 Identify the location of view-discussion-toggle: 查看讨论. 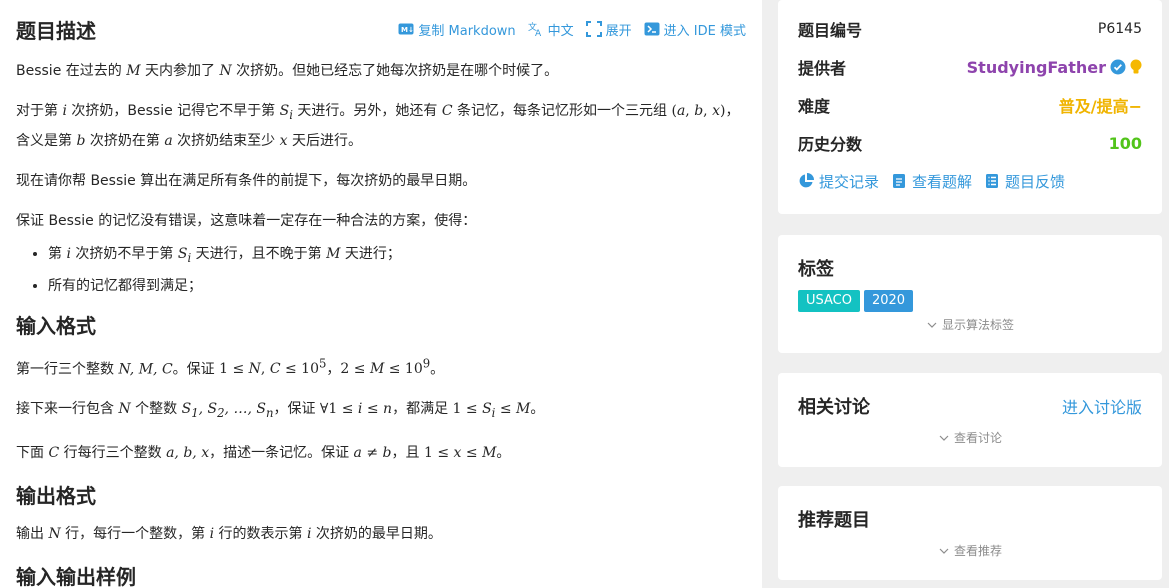
(970, 437).